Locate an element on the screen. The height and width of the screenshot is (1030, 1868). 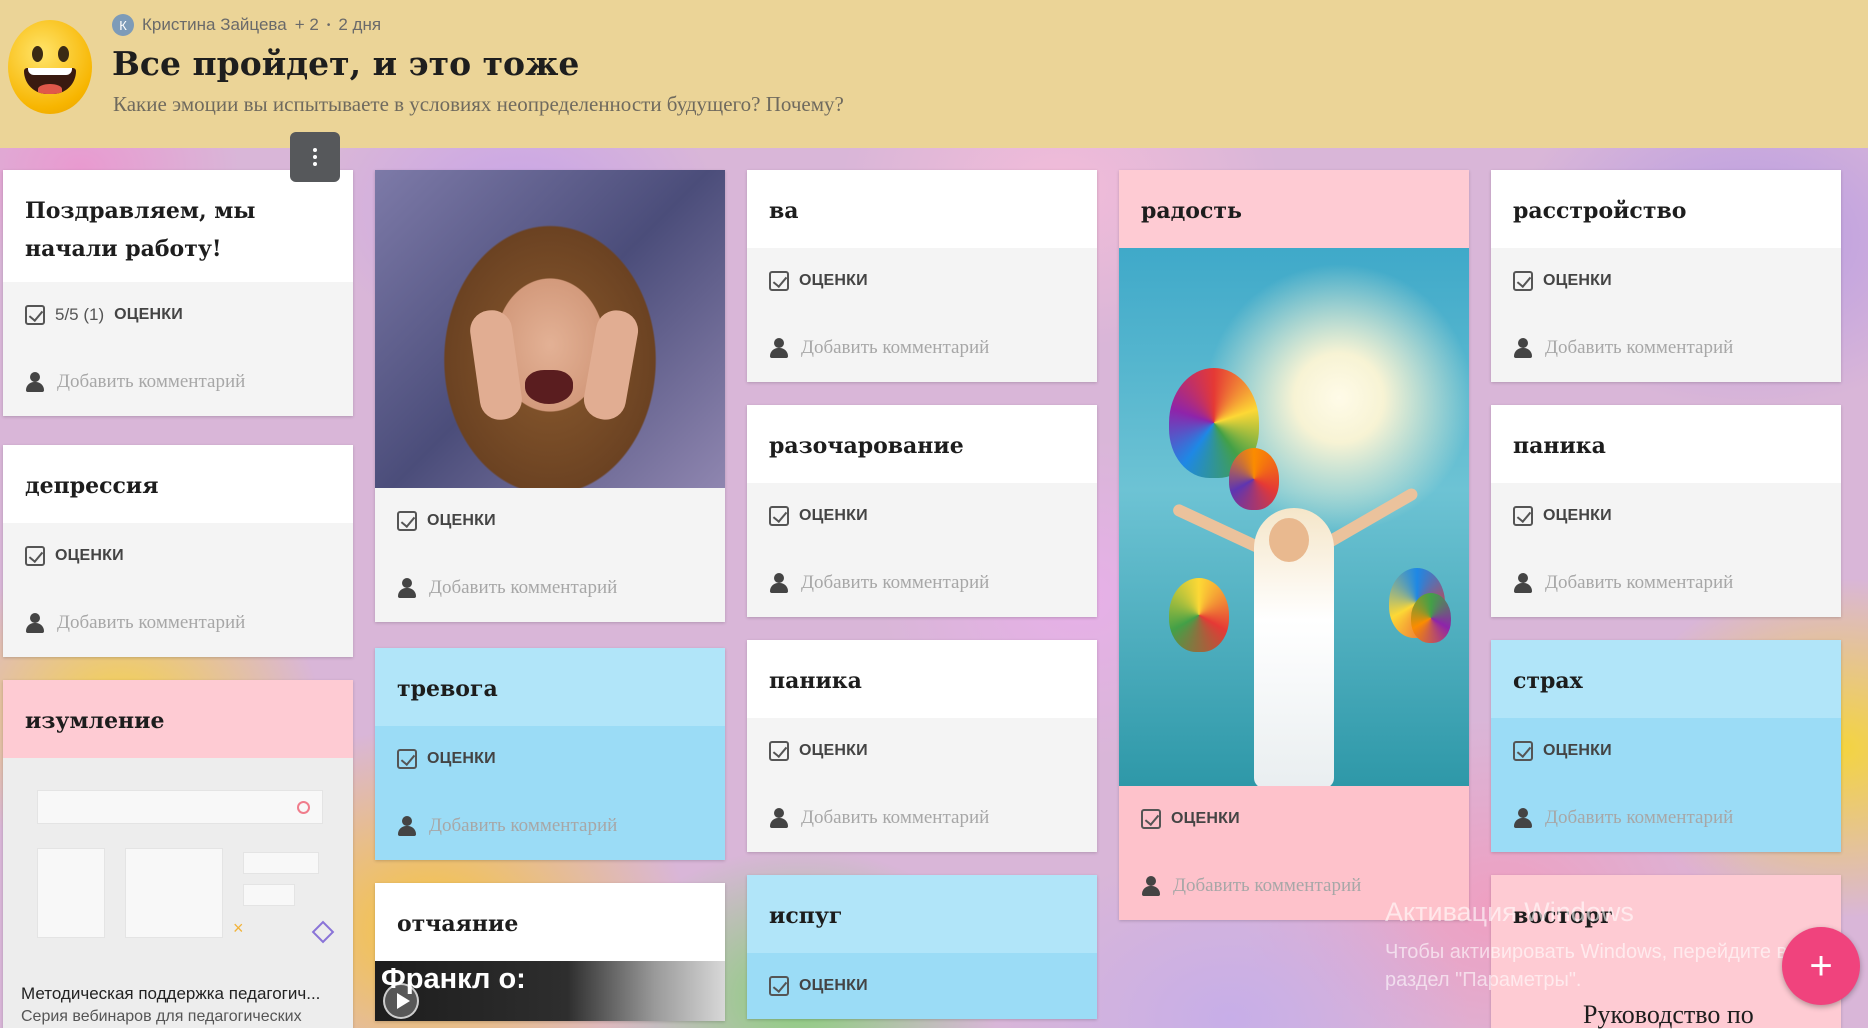
post-title: расстройство is located at coordinates (1600, 211).